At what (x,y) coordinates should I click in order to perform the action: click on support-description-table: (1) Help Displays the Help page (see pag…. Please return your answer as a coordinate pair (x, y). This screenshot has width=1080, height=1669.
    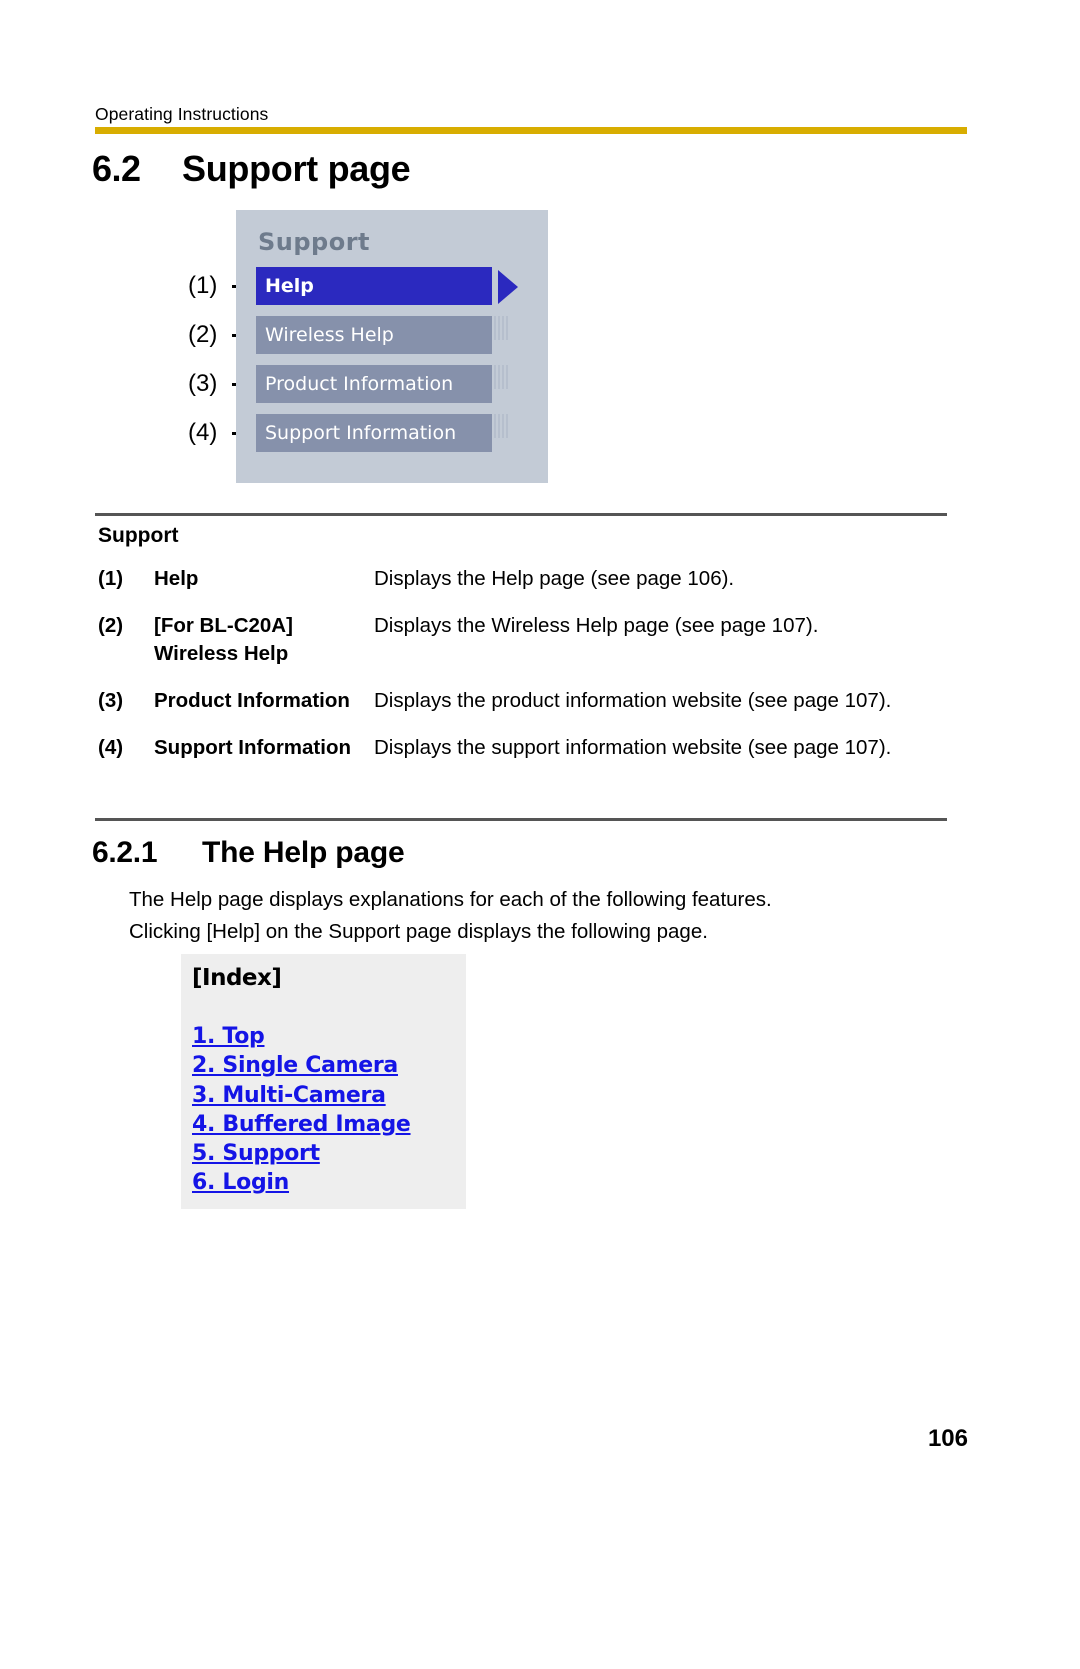
    Looking at the image, I should click on (523, 673).